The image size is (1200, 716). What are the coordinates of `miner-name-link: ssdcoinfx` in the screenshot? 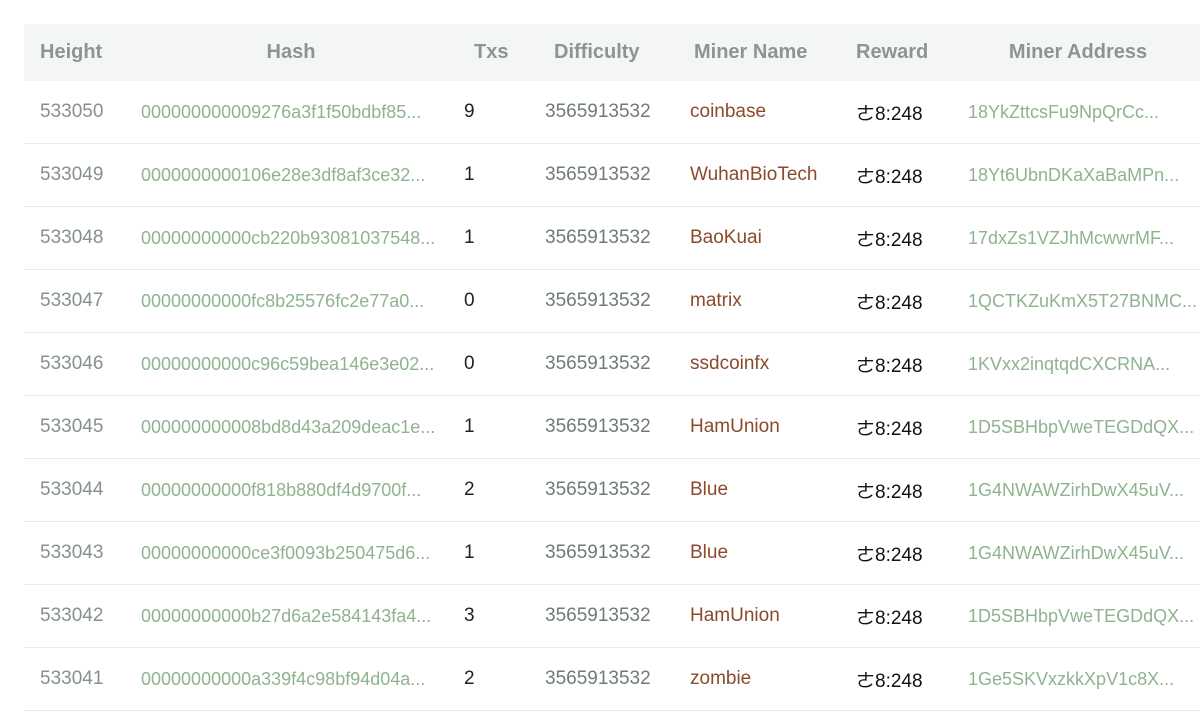 It's located at (765, 364).